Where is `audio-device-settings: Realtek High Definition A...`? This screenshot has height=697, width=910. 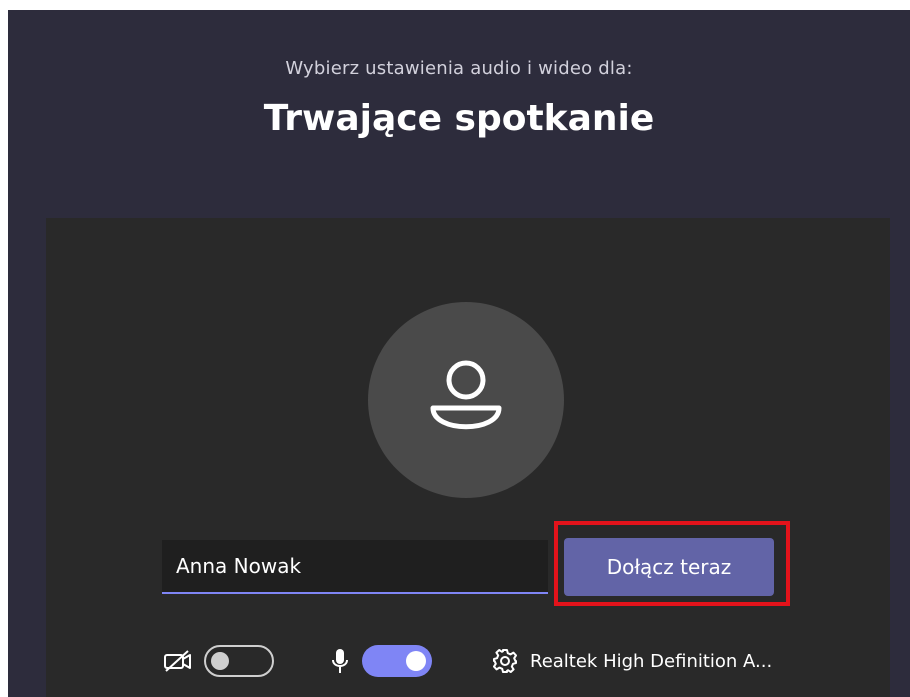 audio-device-settings: Realtek High Definition A... is located at coordinates (632, 661).